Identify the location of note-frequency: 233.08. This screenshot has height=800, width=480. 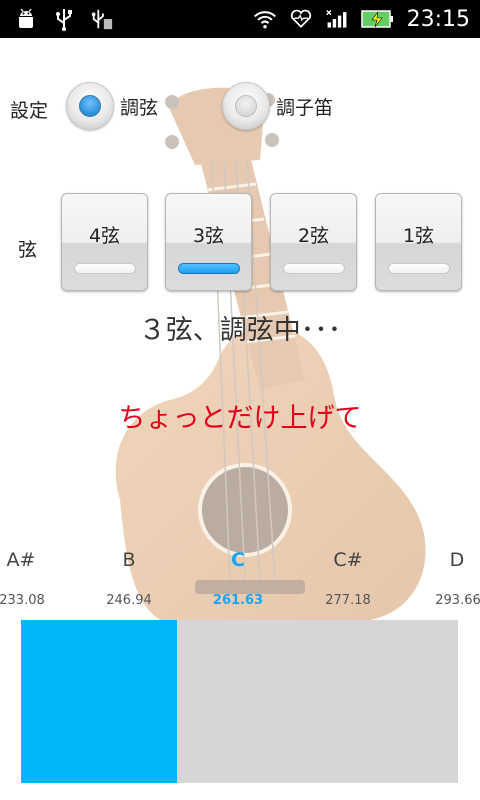
(22, 600).